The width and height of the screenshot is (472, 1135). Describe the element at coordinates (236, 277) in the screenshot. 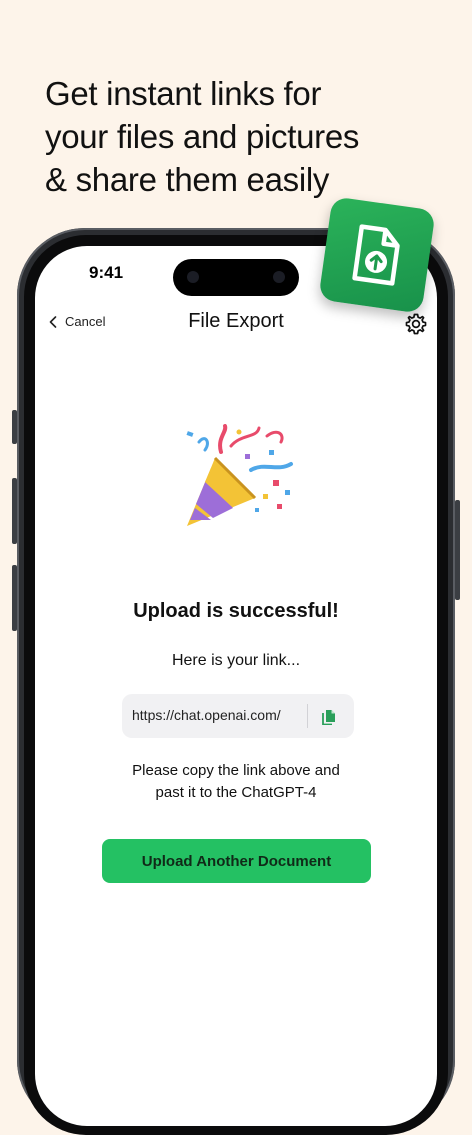

I see `dynamic-island` at that location.